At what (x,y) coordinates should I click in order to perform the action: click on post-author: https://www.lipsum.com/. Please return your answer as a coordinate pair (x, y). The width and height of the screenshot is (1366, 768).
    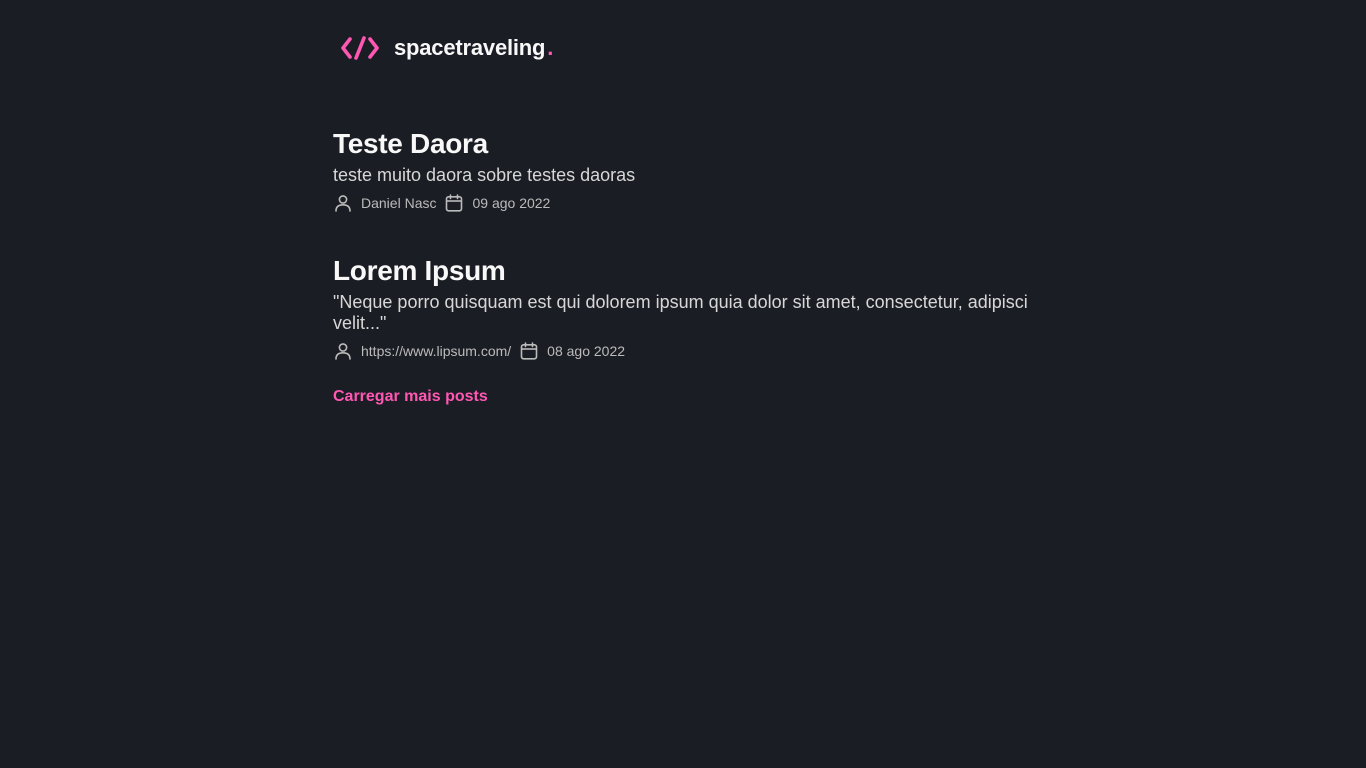
    Looking at the image, I should click on (436, 351).